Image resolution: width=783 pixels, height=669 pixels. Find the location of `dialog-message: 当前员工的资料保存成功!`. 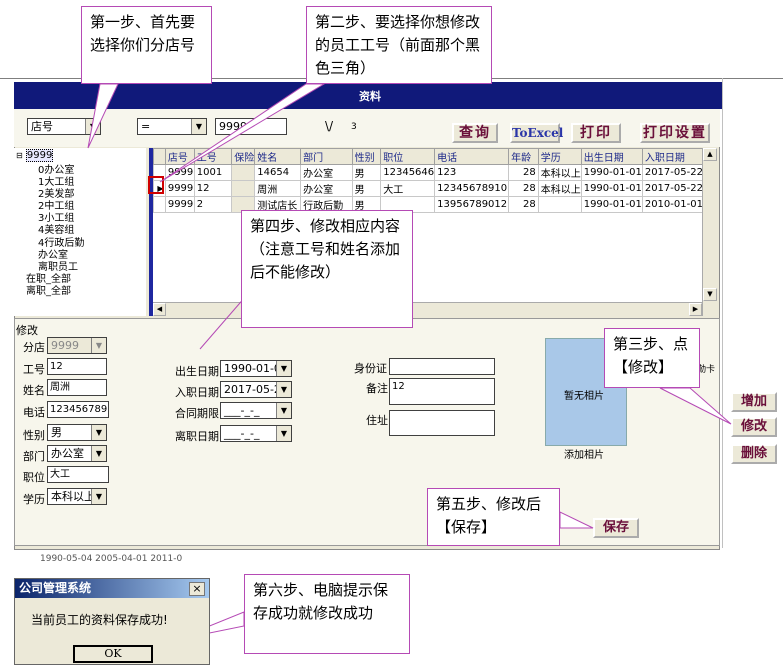

dialog-message: 当前员工的资料保存成功! is located at coordinates (99, 620).